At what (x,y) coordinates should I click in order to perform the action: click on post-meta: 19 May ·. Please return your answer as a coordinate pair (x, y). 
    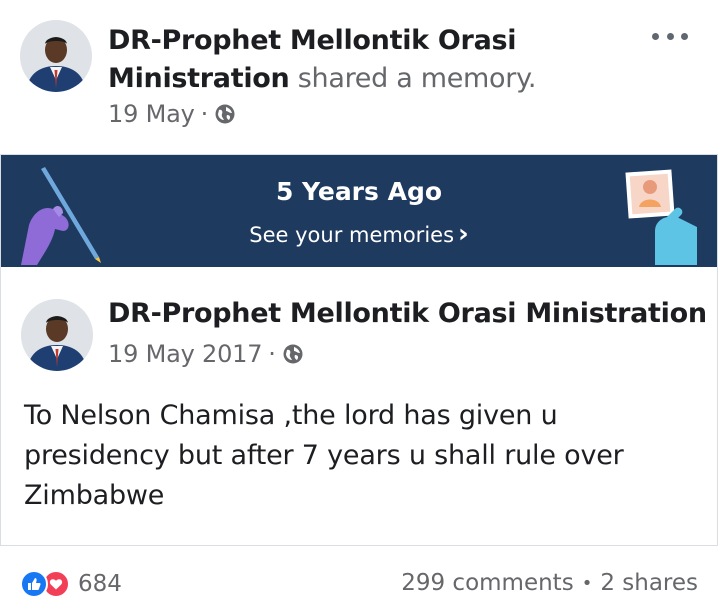
    Looking at the image, I should click on (172, 114).